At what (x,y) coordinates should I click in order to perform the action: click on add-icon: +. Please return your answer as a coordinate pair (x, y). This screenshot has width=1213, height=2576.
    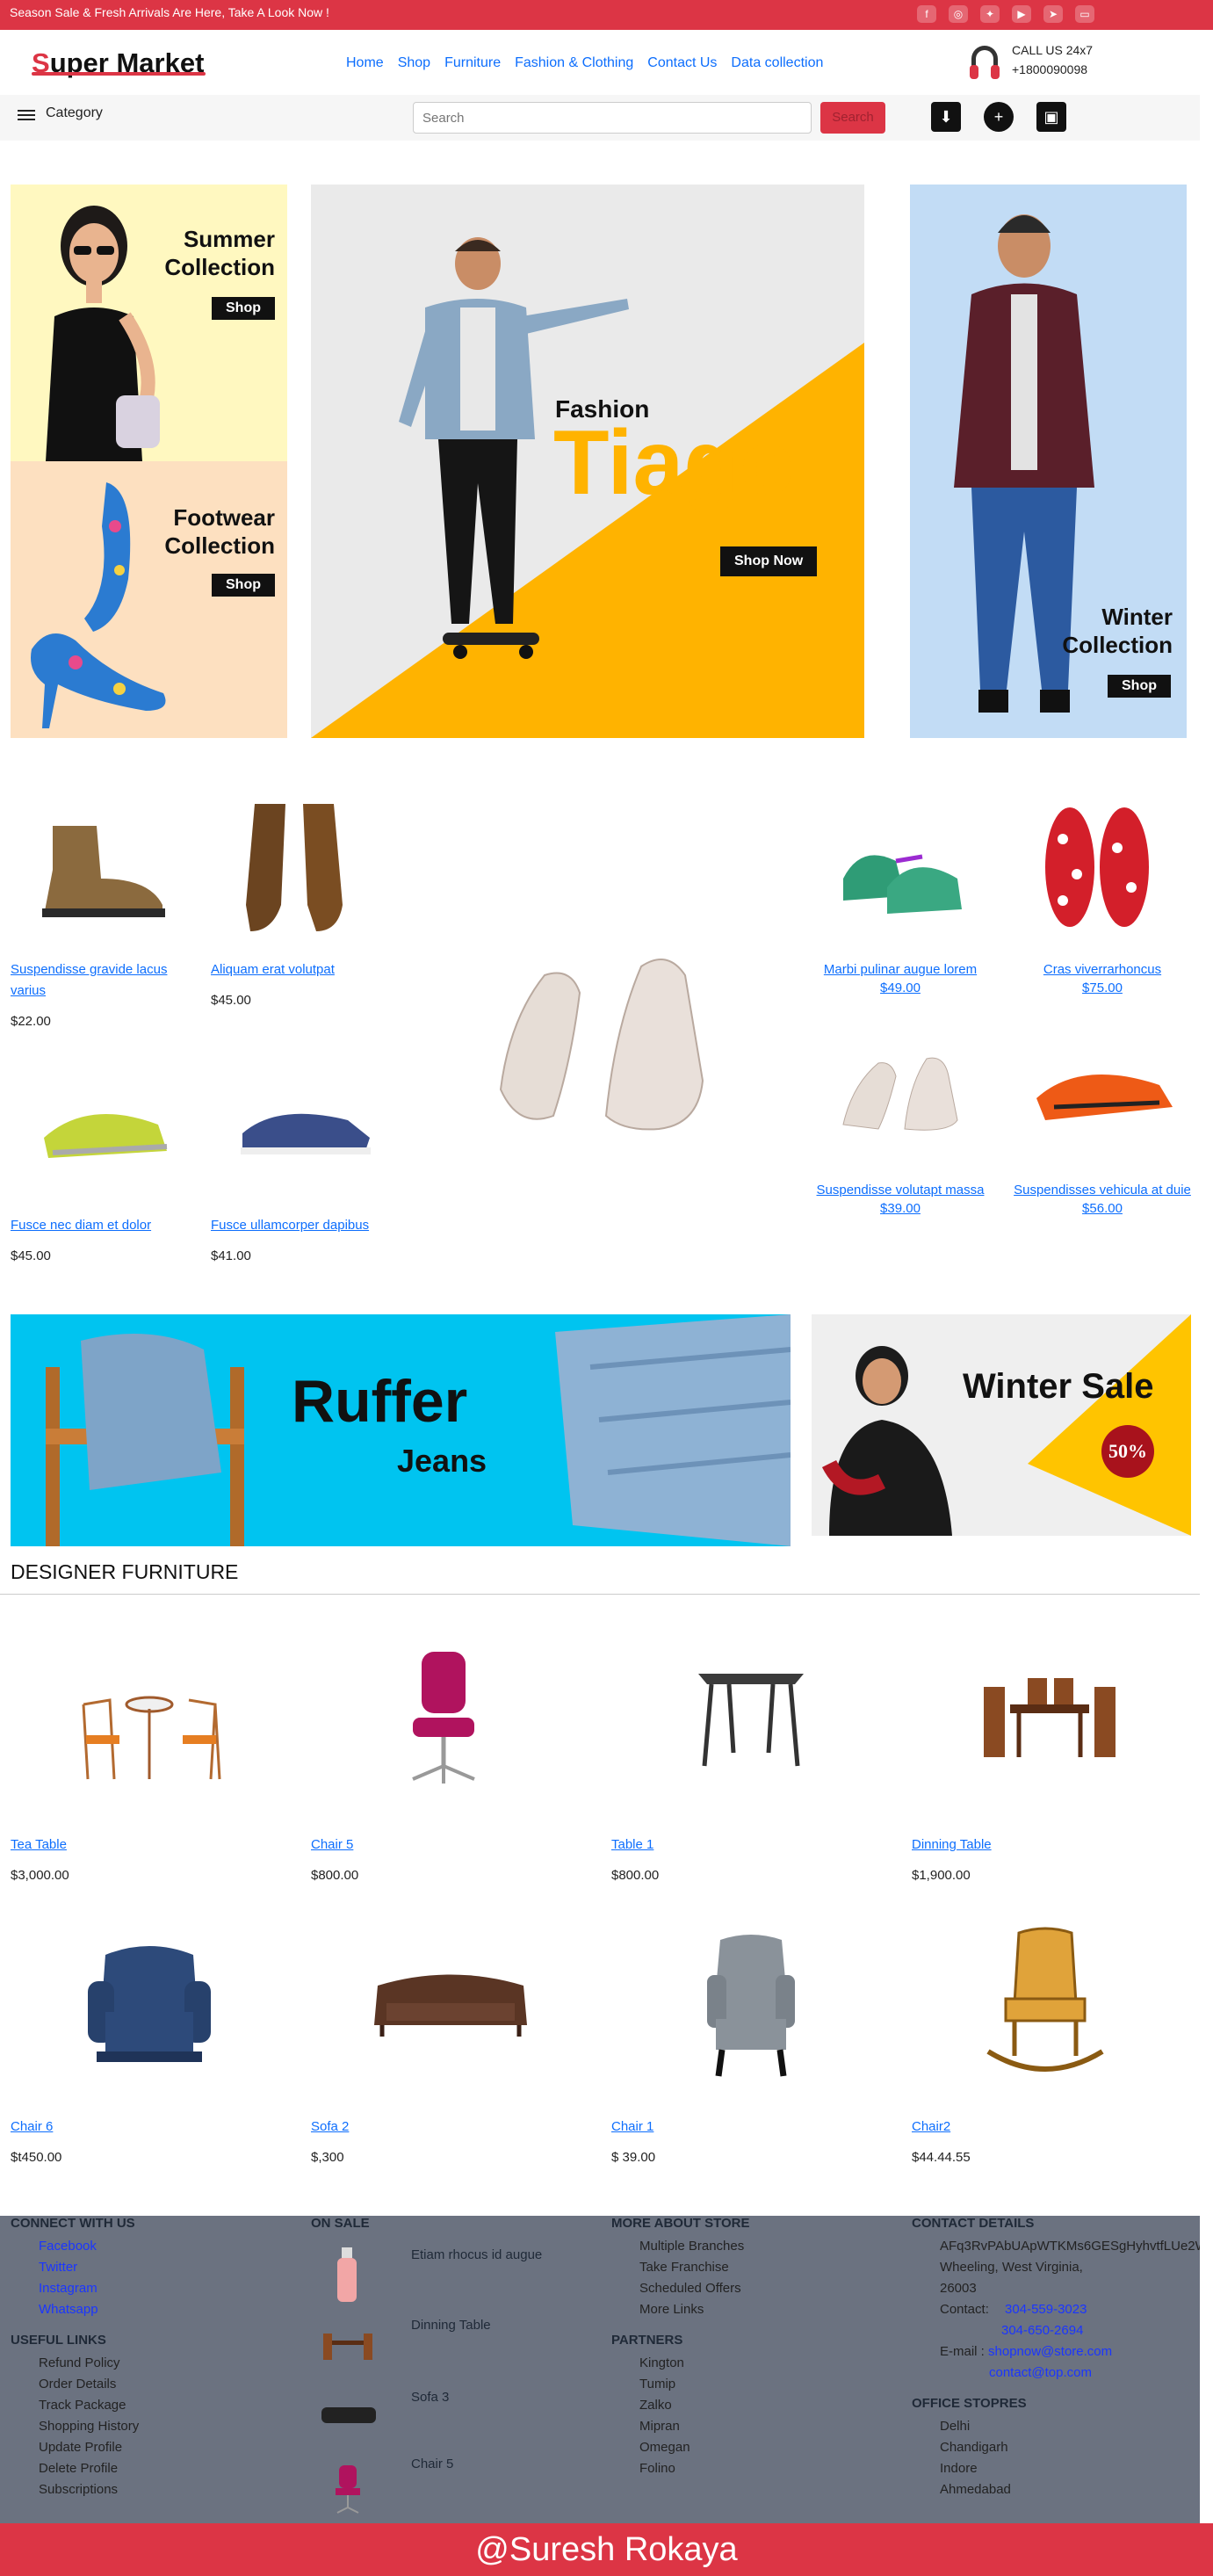
    Looking at the image, I should click on (999, 117).